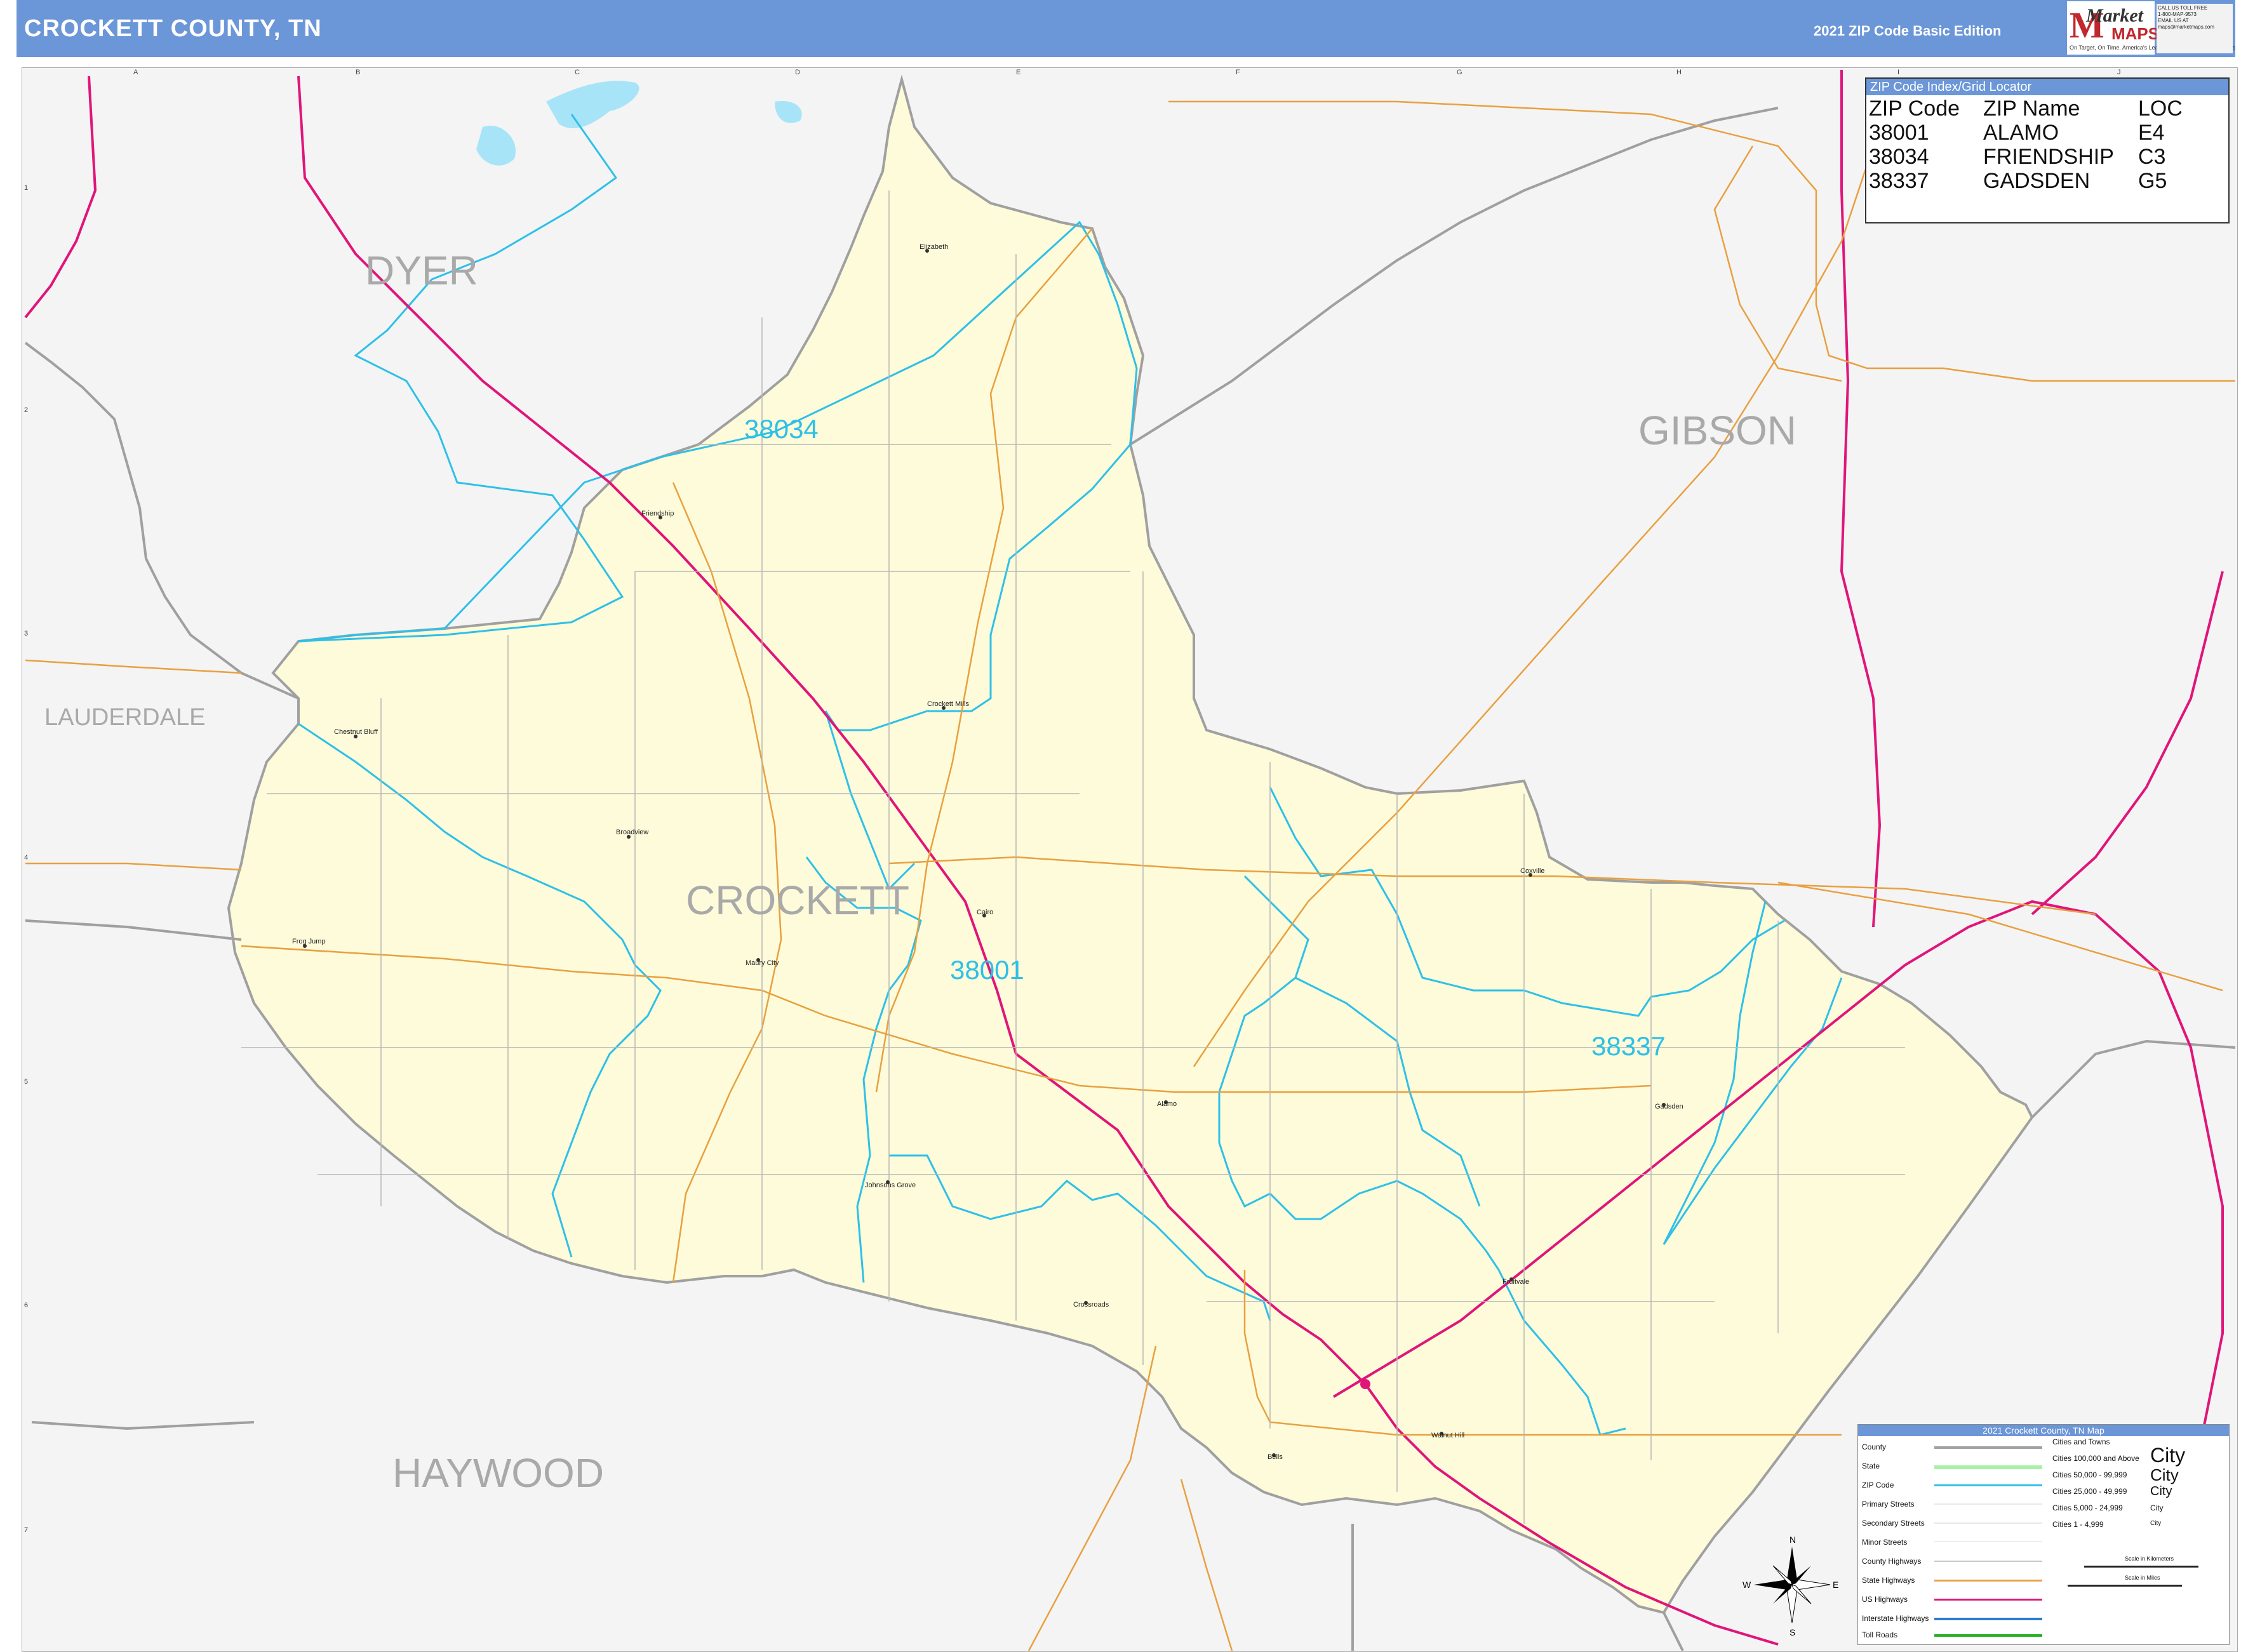  What do you see at coordinates (657, 513) in the screenshot?
I see `town-label-friendship: Friendship` at bounding box center [657, 513].